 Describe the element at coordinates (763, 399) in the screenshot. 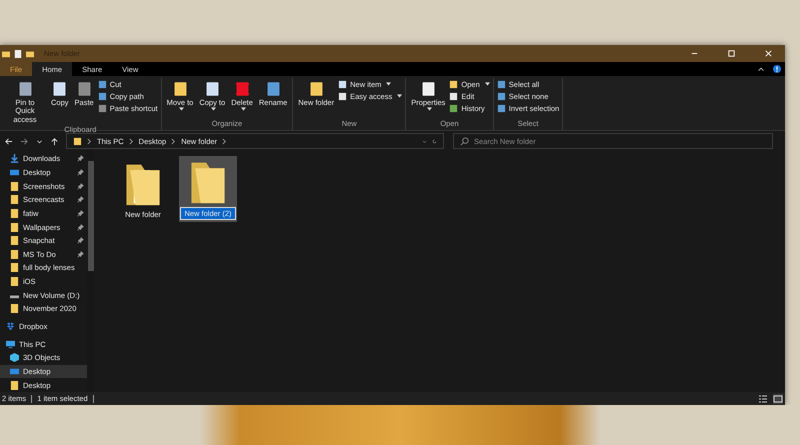

I see `details-view-icon` at that location.